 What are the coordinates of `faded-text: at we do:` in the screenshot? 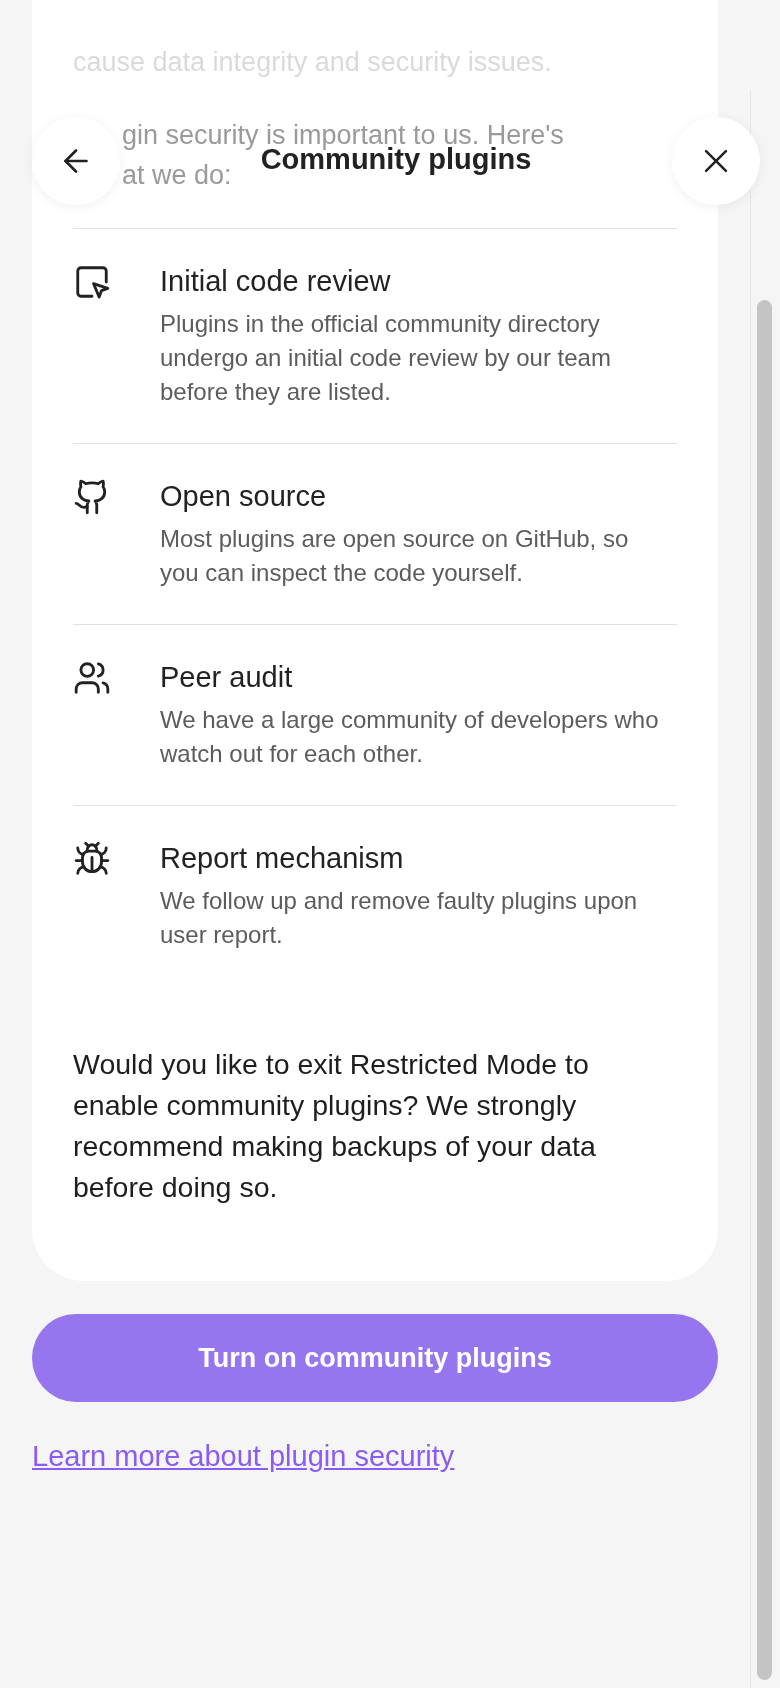 It's located at (177, 175).